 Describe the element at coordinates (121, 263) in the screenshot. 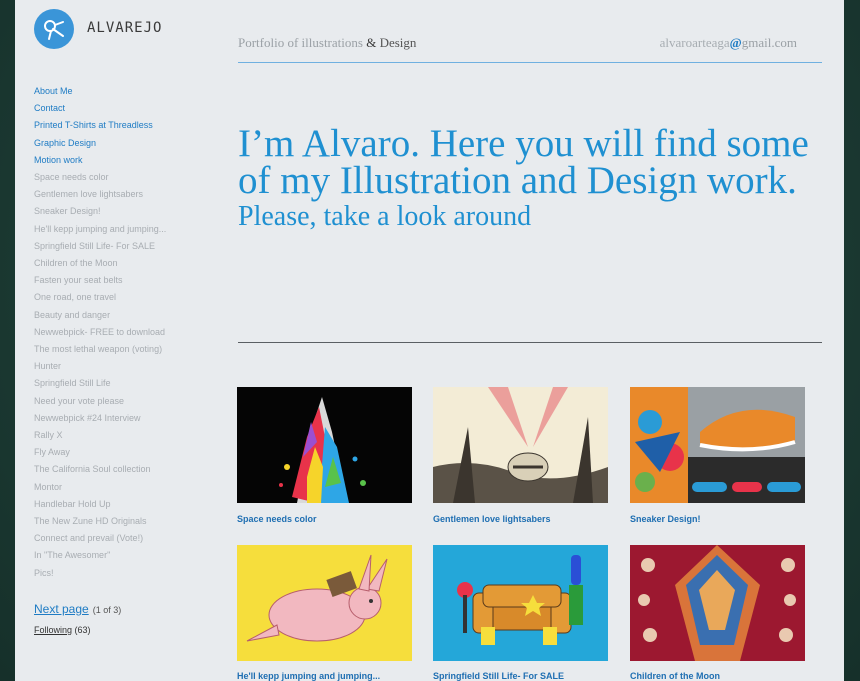

I see `sidebar-post-link: Children of the Moon` at that location.